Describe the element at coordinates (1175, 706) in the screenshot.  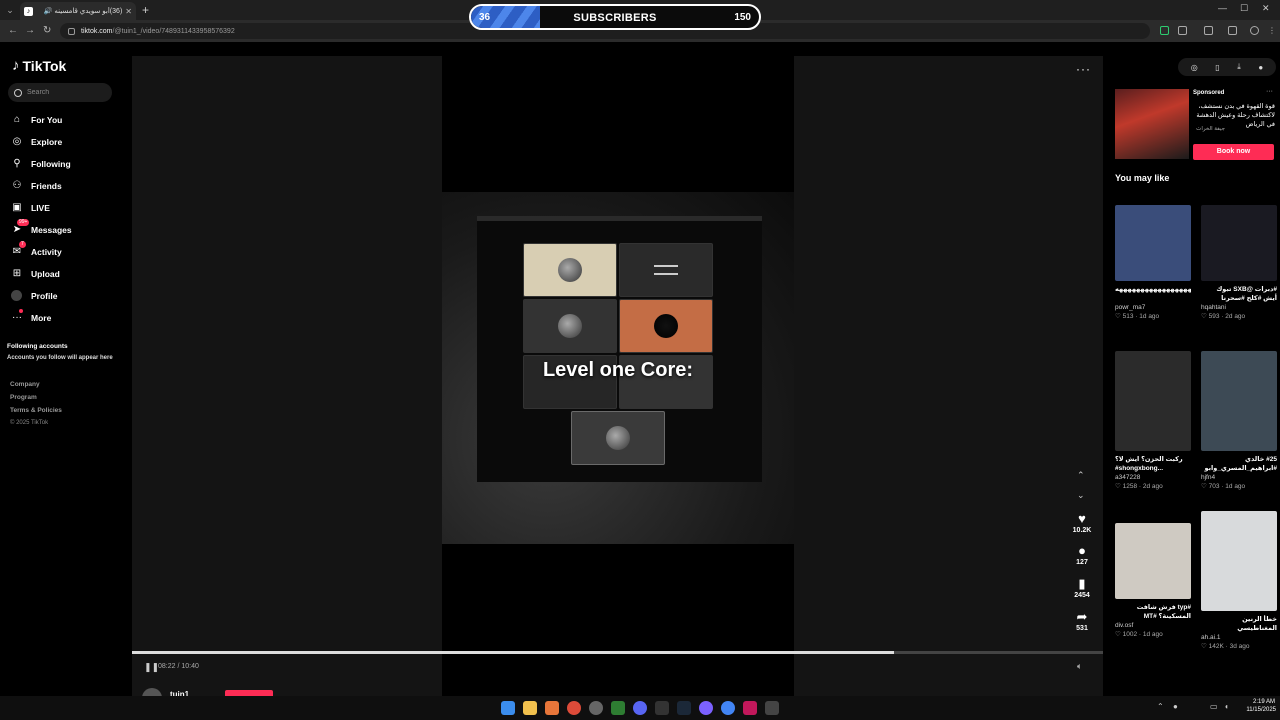
I see `microphone-icon: ●` at that location.